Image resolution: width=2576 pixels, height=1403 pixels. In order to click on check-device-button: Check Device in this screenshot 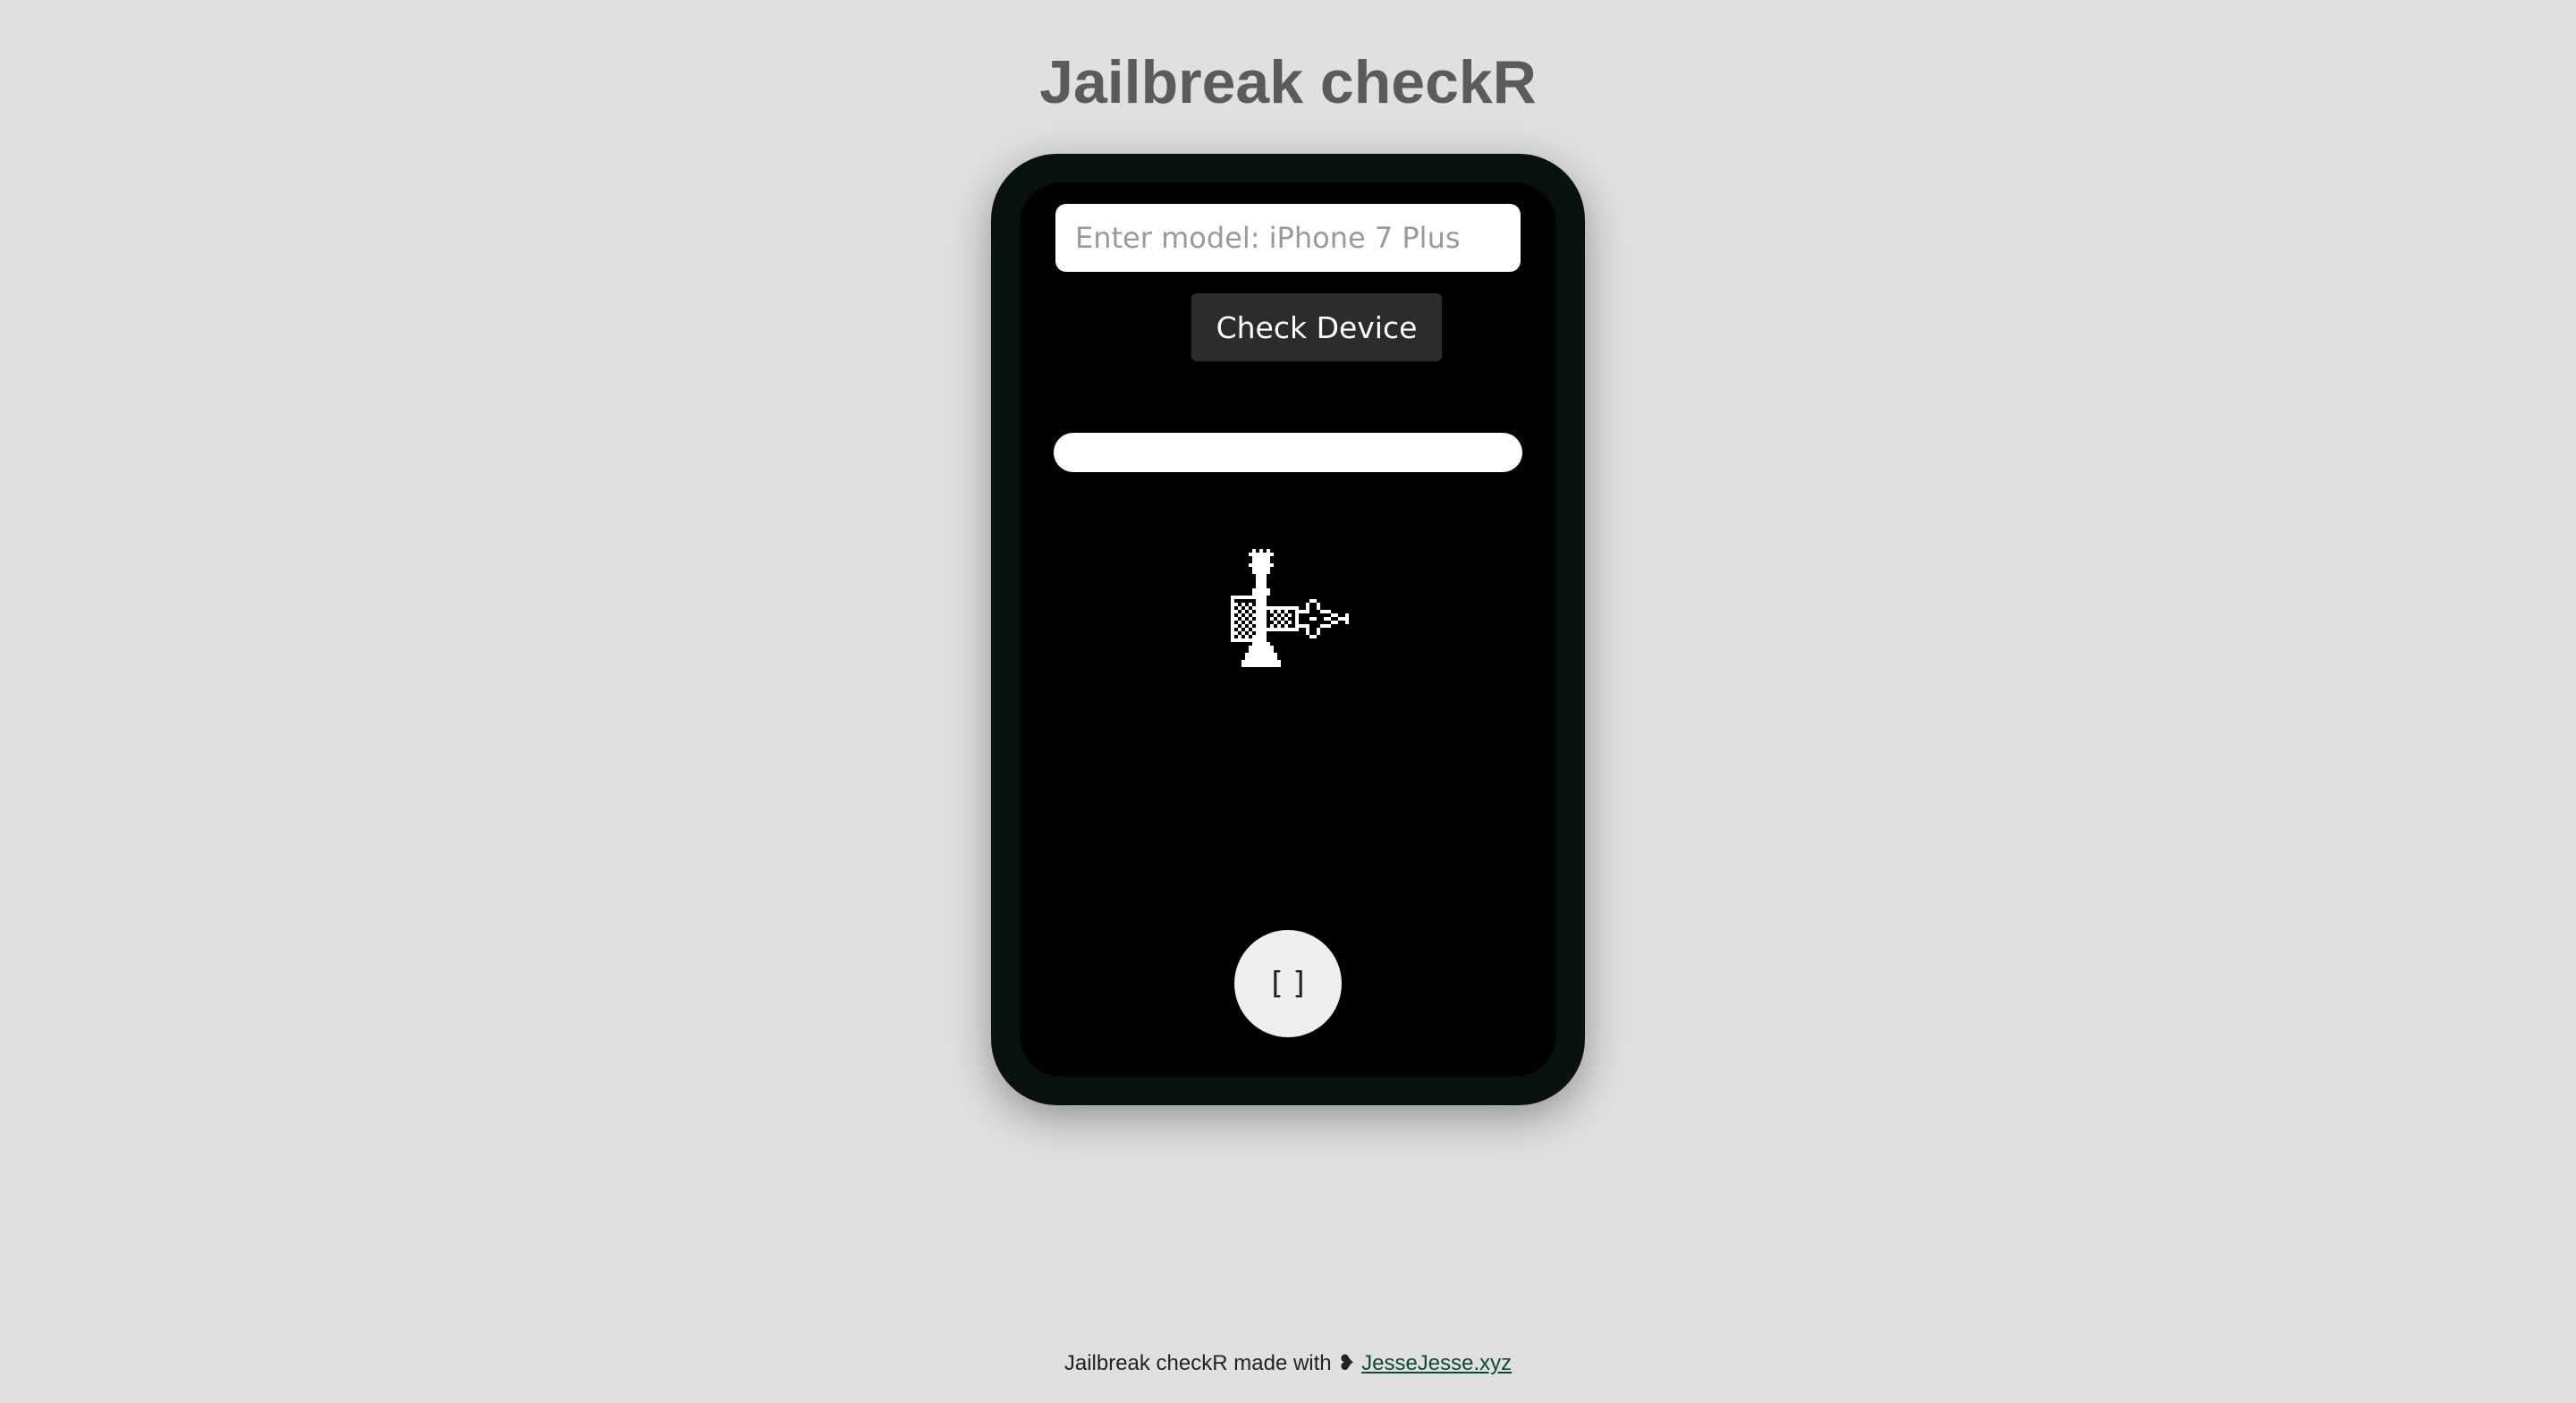, I will do `click(1316, 327)`.